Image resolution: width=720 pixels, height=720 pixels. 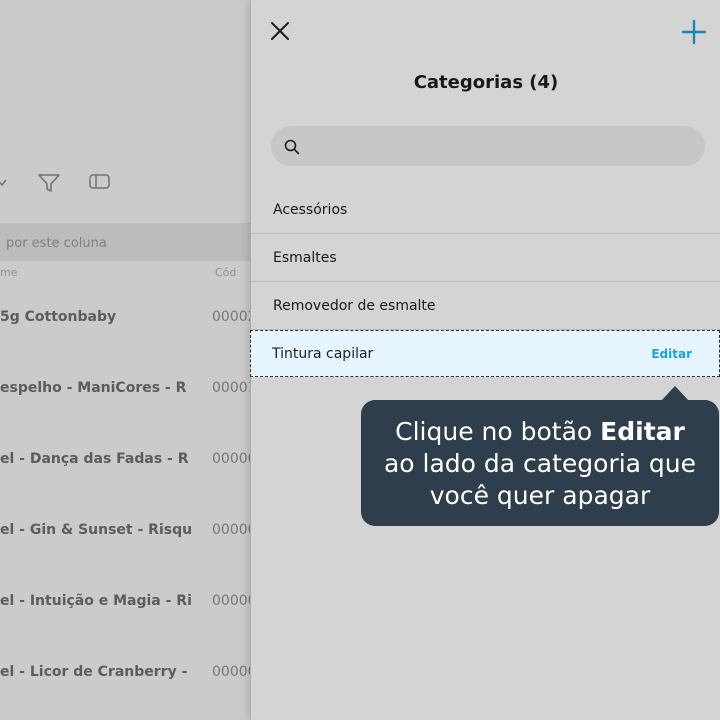 What do you see at coordinates (292, 147) in the screenshot?
I see `search-icon` at bounding box center [292, 147].